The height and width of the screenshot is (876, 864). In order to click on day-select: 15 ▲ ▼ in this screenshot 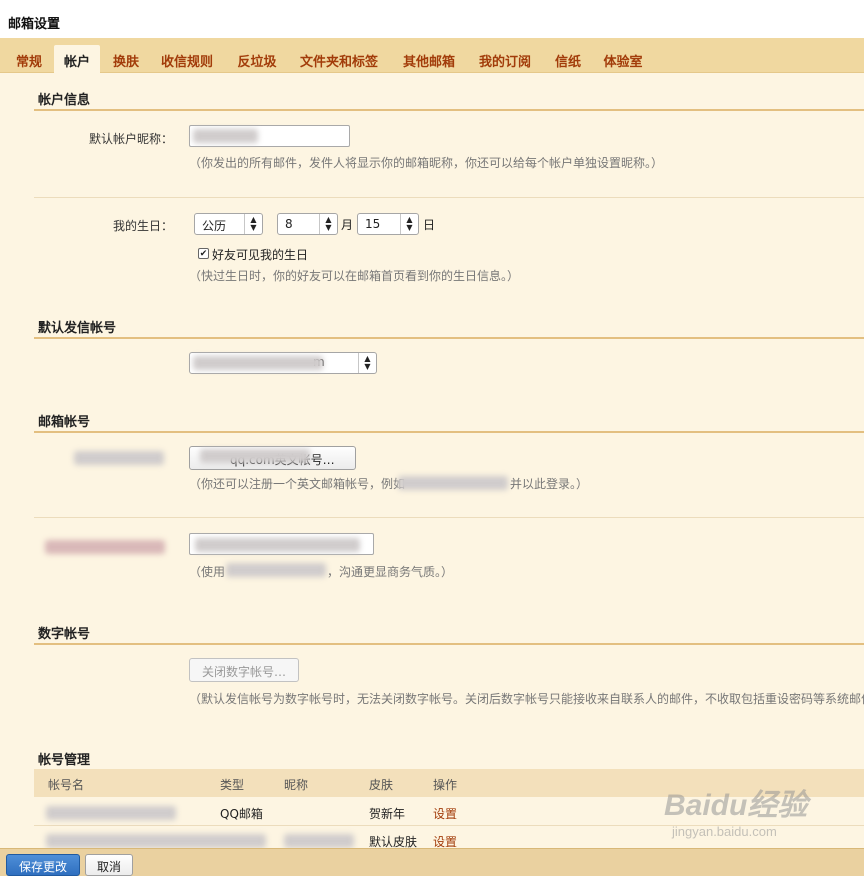, I will do `click(388, 224)`.